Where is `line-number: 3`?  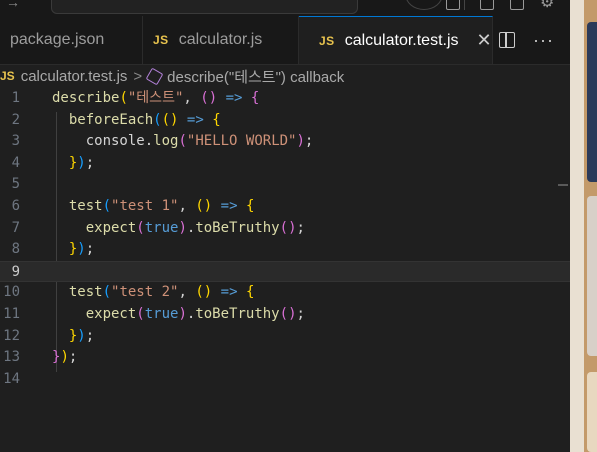 line-number: 3 is located at coordinates (15, 141).